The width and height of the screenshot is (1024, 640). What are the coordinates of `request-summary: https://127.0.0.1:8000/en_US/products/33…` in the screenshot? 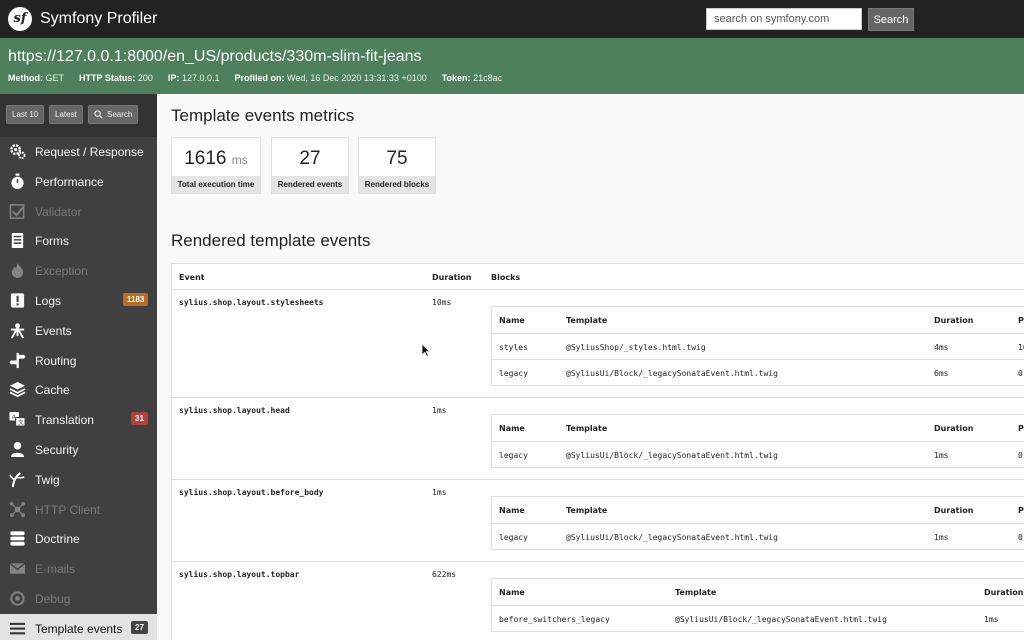 It's located at (512, 66).